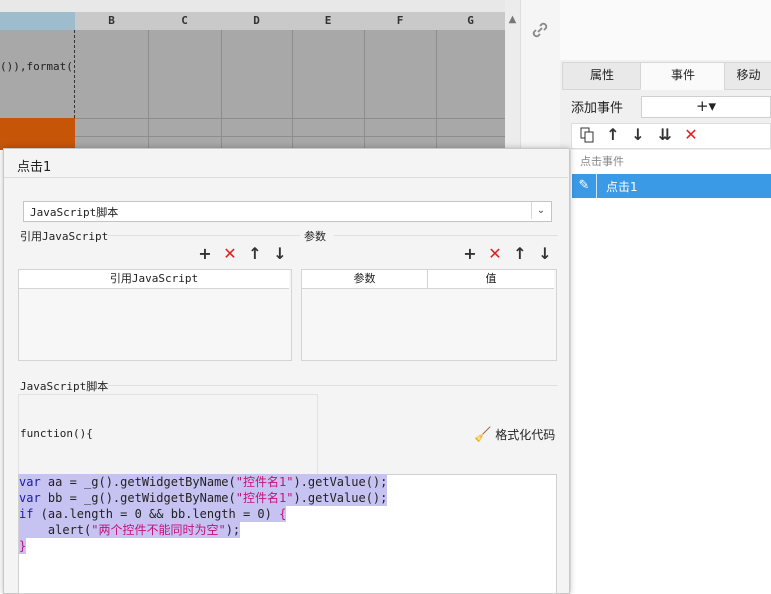 The image size is (771, 594). Describe the element at coordinates (665, 135) in the screenshot. I see `move-bottom-icon: ⇊` at that location.